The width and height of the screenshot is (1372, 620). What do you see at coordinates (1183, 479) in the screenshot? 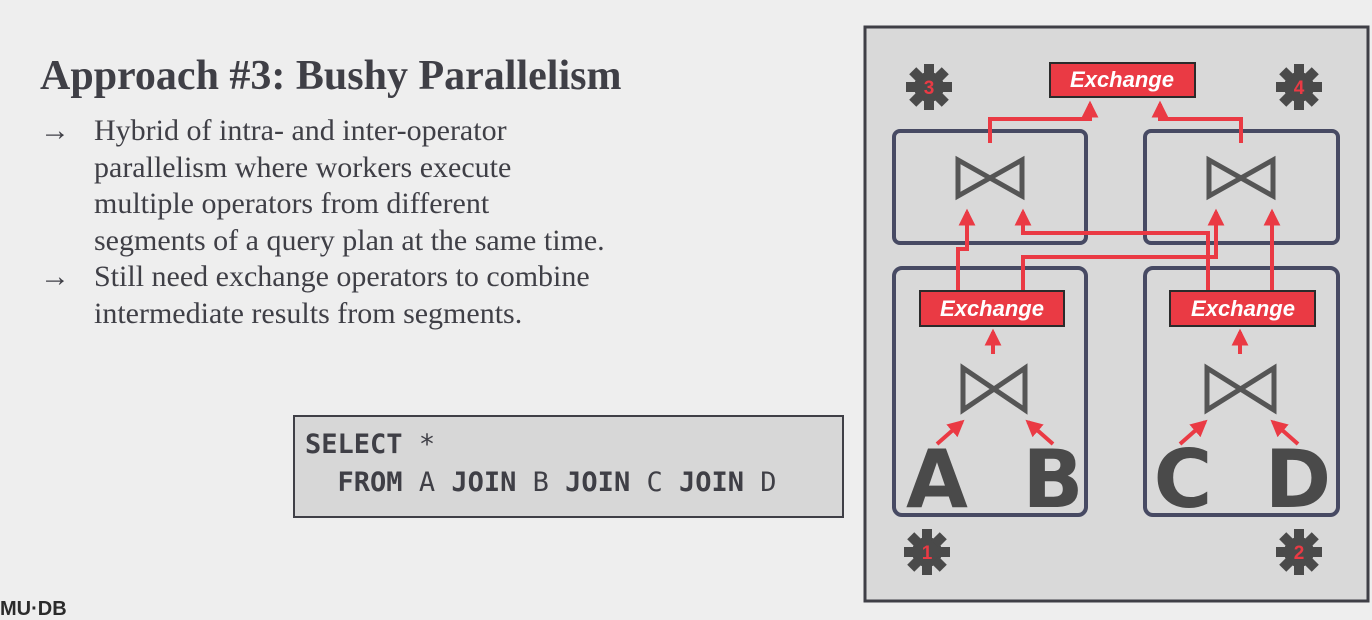
I see `table-c-label: C` at bounding box center [1183, 479].